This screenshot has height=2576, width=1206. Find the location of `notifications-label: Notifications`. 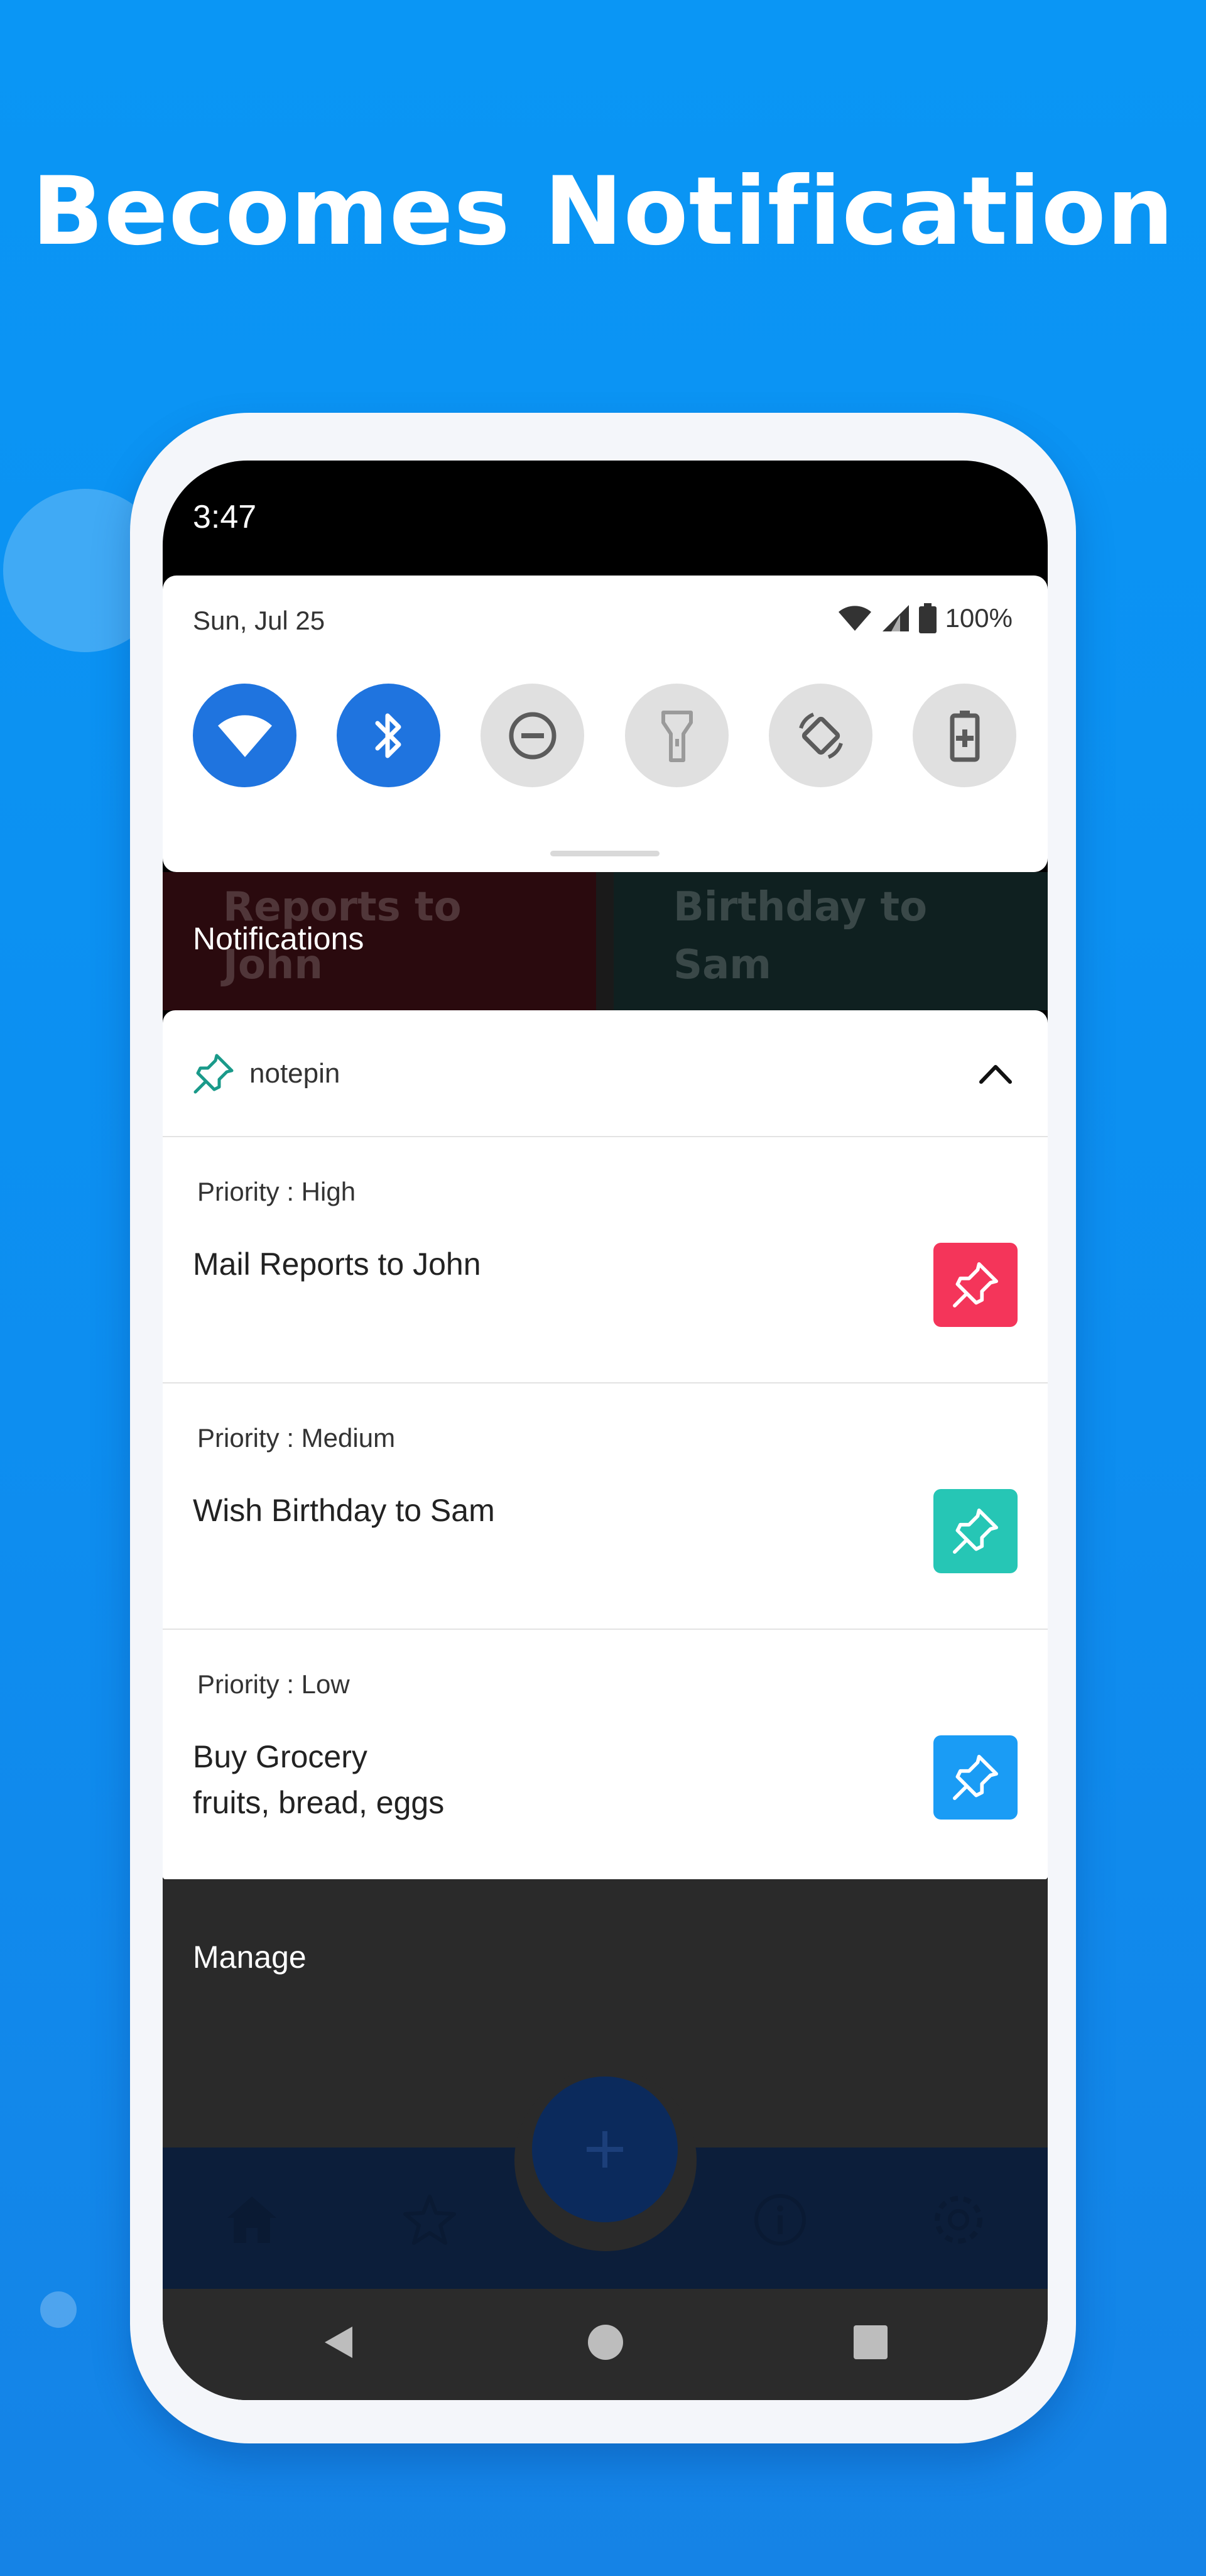

notifications-label: Notifications is located at coordinates (279, 938).